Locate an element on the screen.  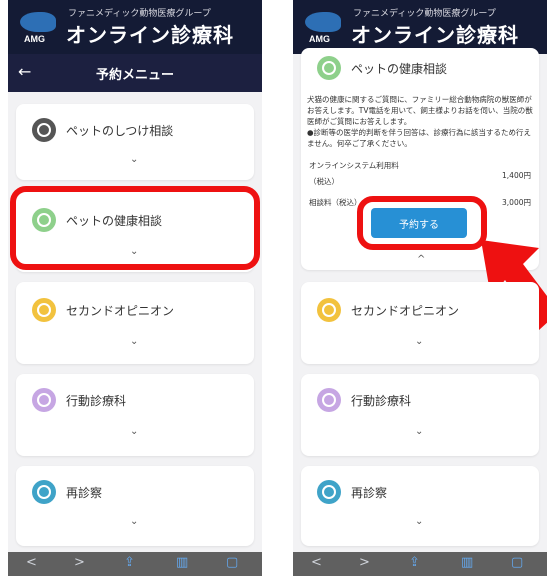
fee2-value: 3,000円 is located at coordinates (516, 202).